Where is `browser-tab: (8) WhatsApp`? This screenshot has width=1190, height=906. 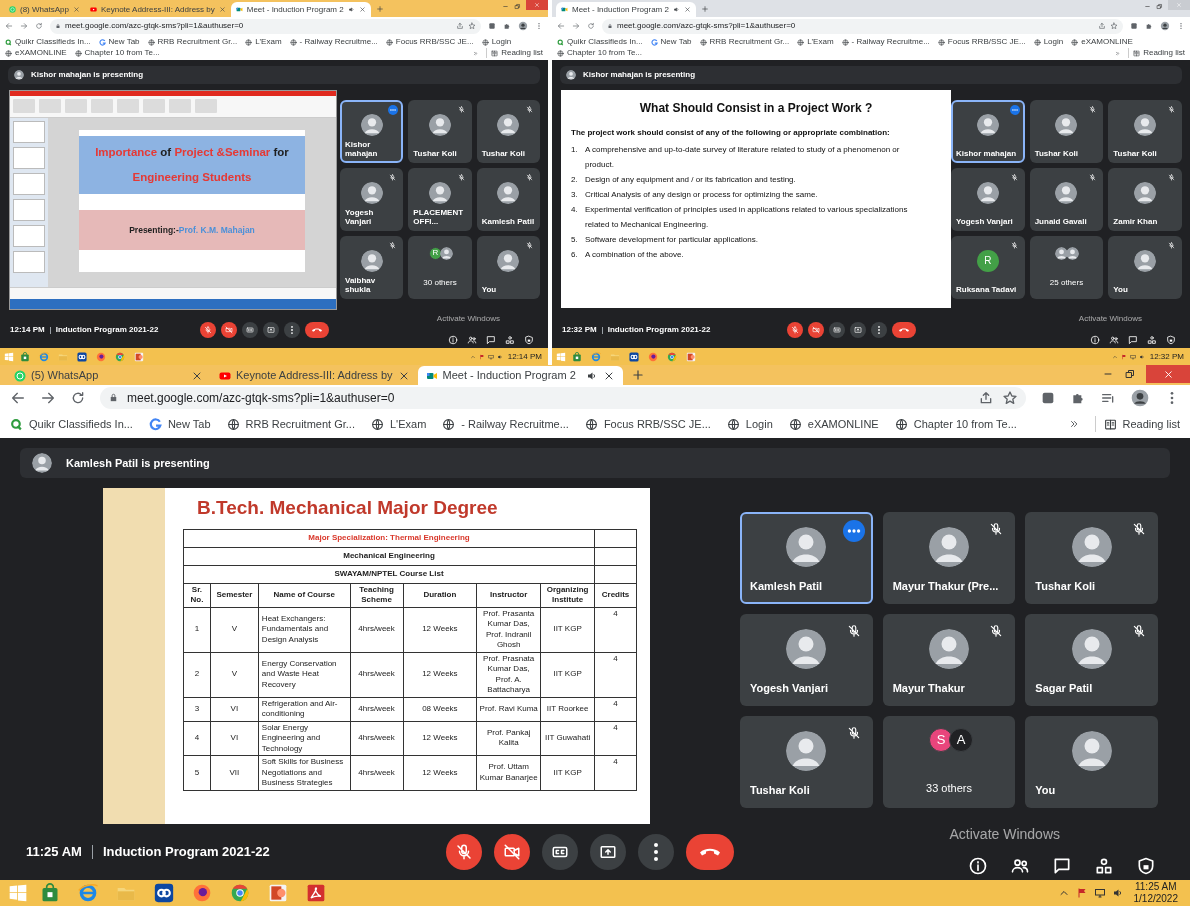 browser-tab: (8) WhatsApp is located at coordinates (44, 9).